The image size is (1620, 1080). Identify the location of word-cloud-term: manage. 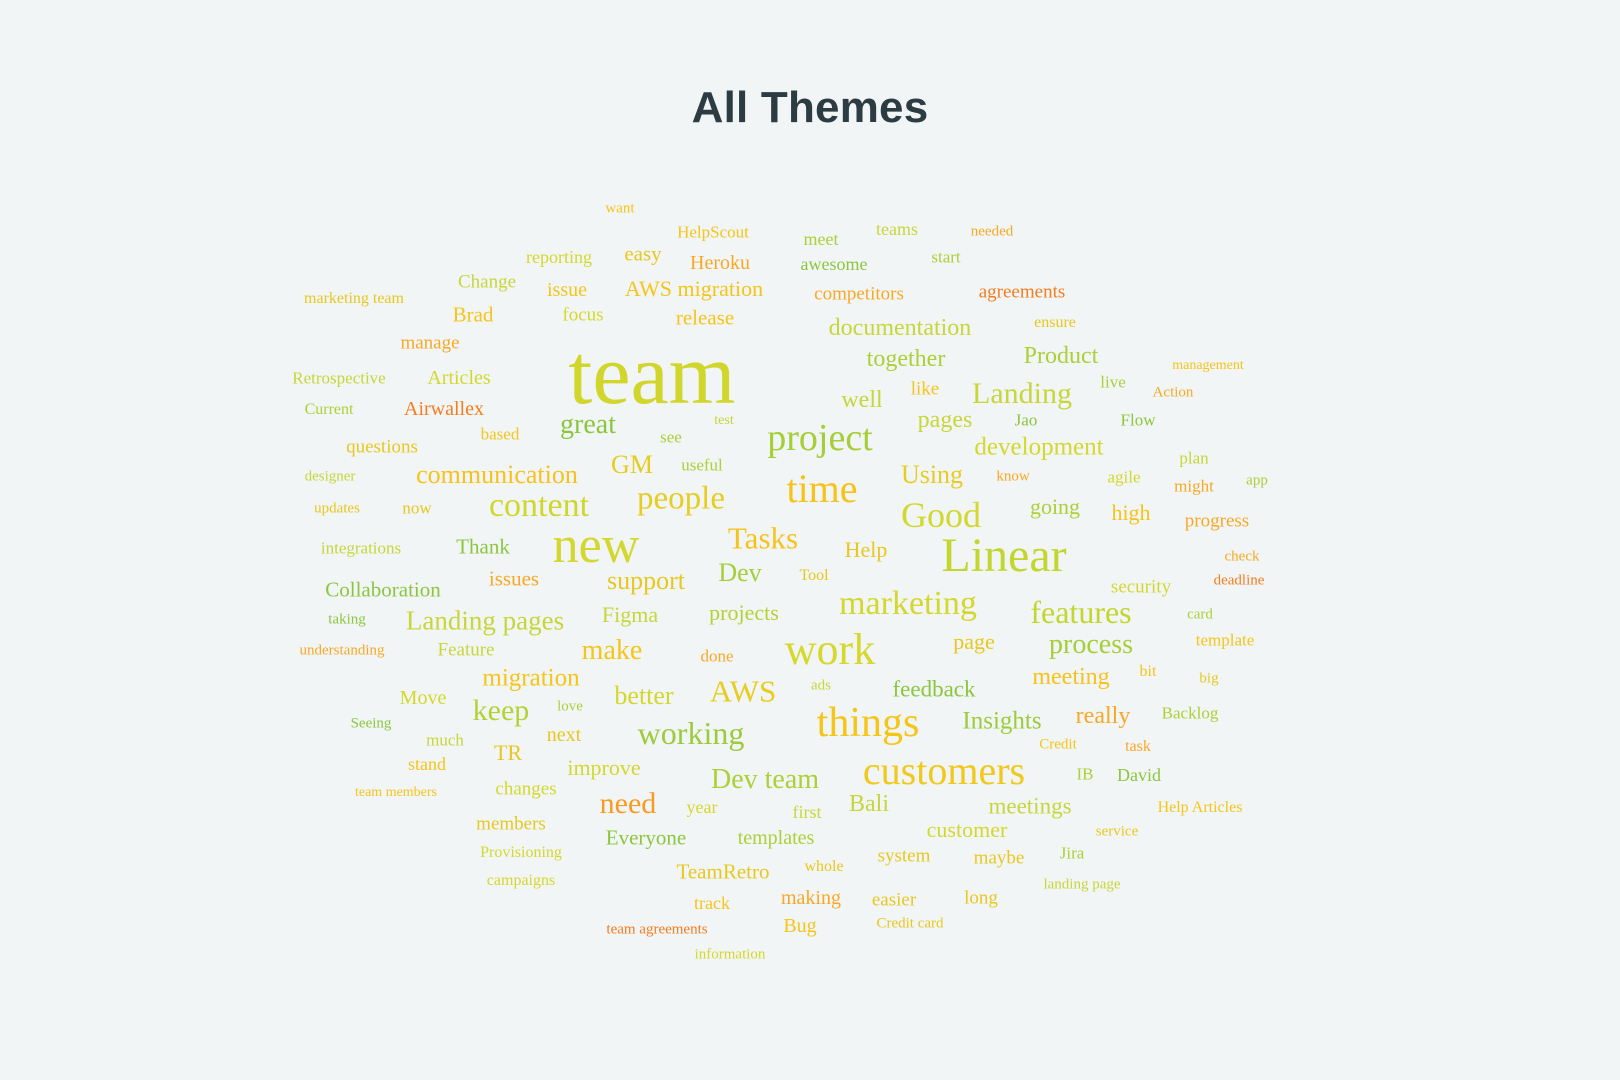
(429, 343).